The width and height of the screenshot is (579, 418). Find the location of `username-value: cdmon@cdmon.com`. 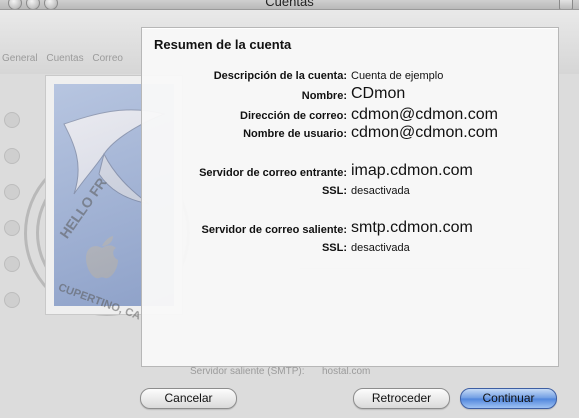

username-value: cdmon@cdmon.com is located at coordinates (424, 132).